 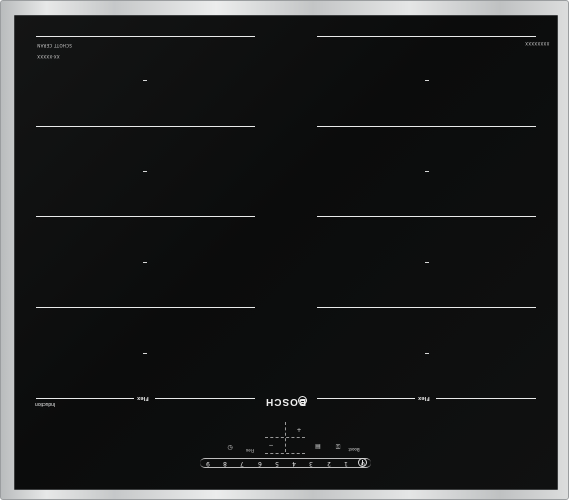 I want to click on minus-button: −, so click(x=271, y=446).